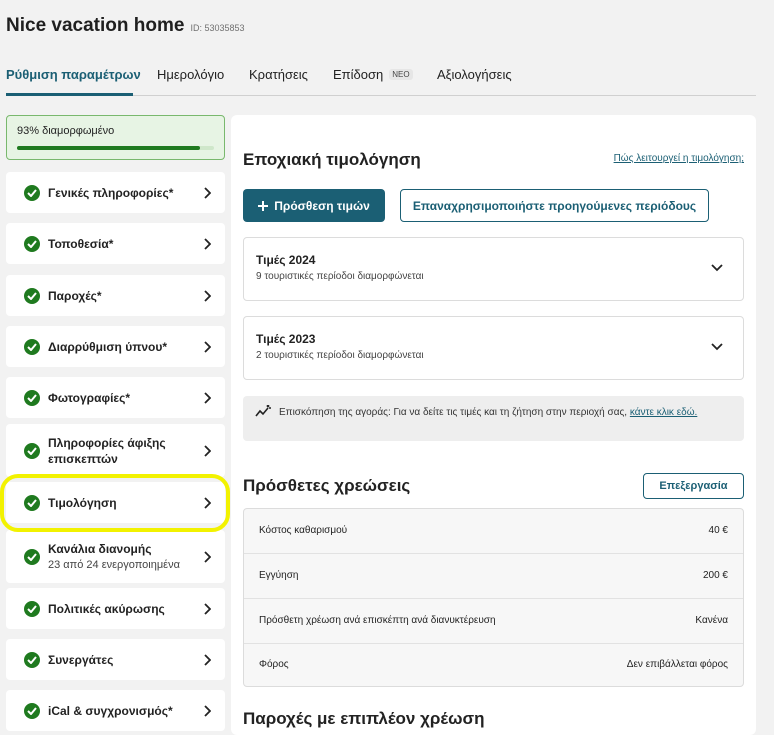 The width and height of the screenshot is (774, 735). I want to click on accordion-title: Τιμές 2024, so click(286, 260).